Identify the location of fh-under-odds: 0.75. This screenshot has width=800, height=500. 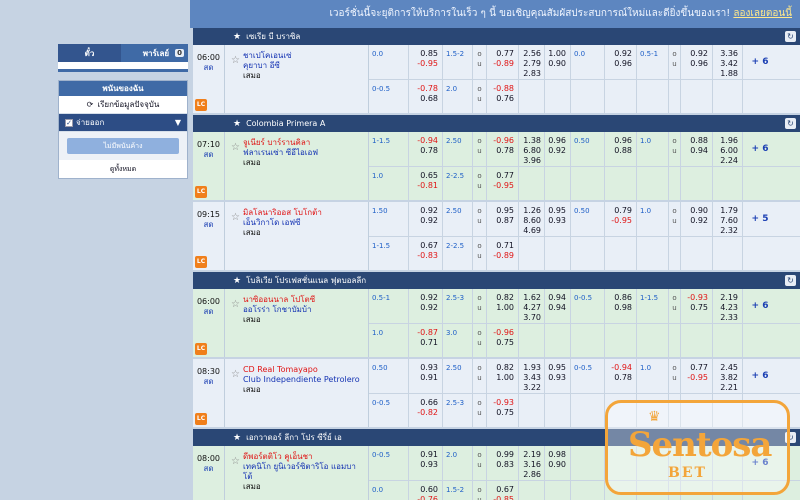
(699, 308).